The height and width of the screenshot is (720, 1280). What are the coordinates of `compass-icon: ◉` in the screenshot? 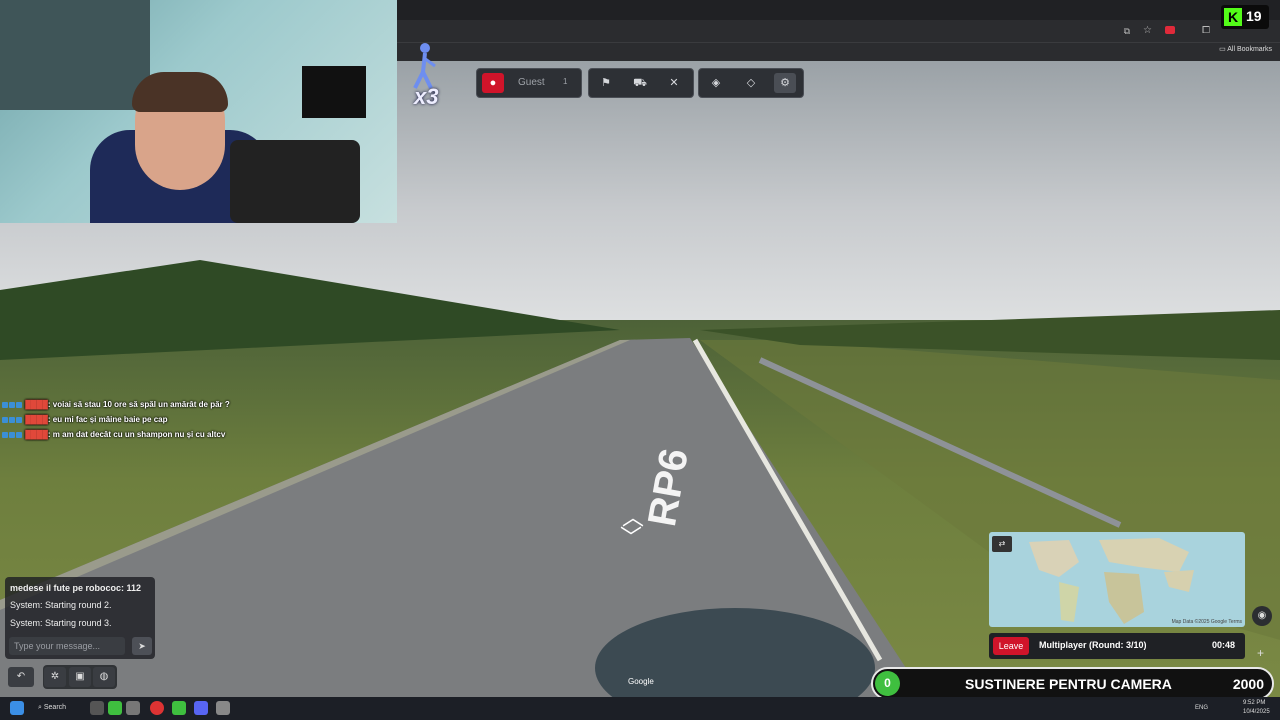 It's located at (1262, 616).